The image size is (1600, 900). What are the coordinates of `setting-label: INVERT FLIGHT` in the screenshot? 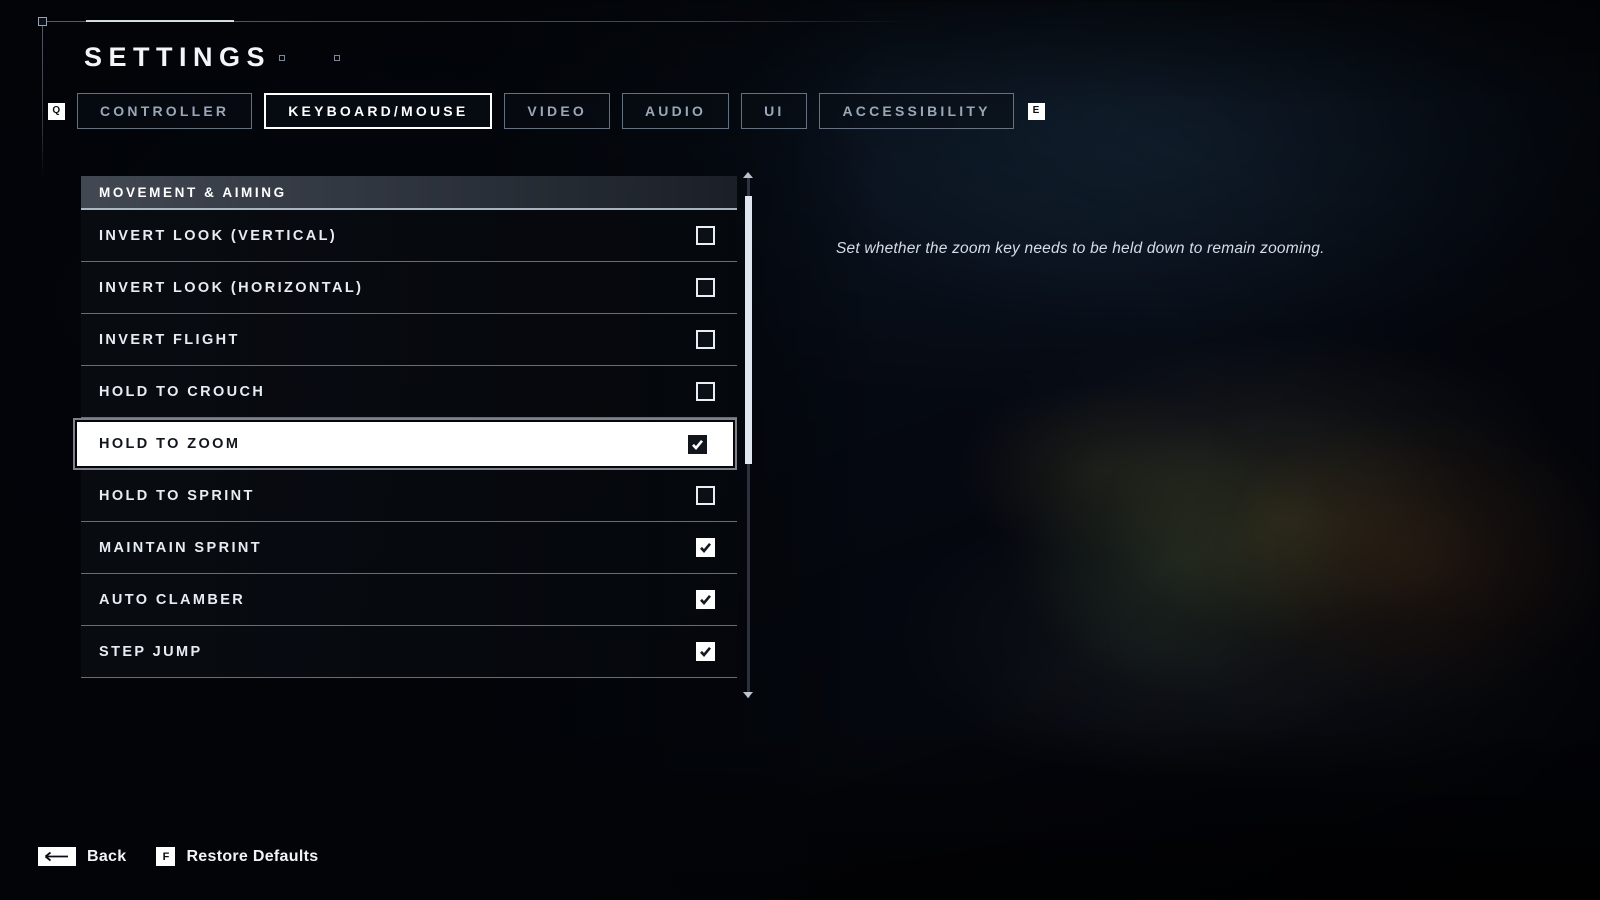 It's located at (169, 339).